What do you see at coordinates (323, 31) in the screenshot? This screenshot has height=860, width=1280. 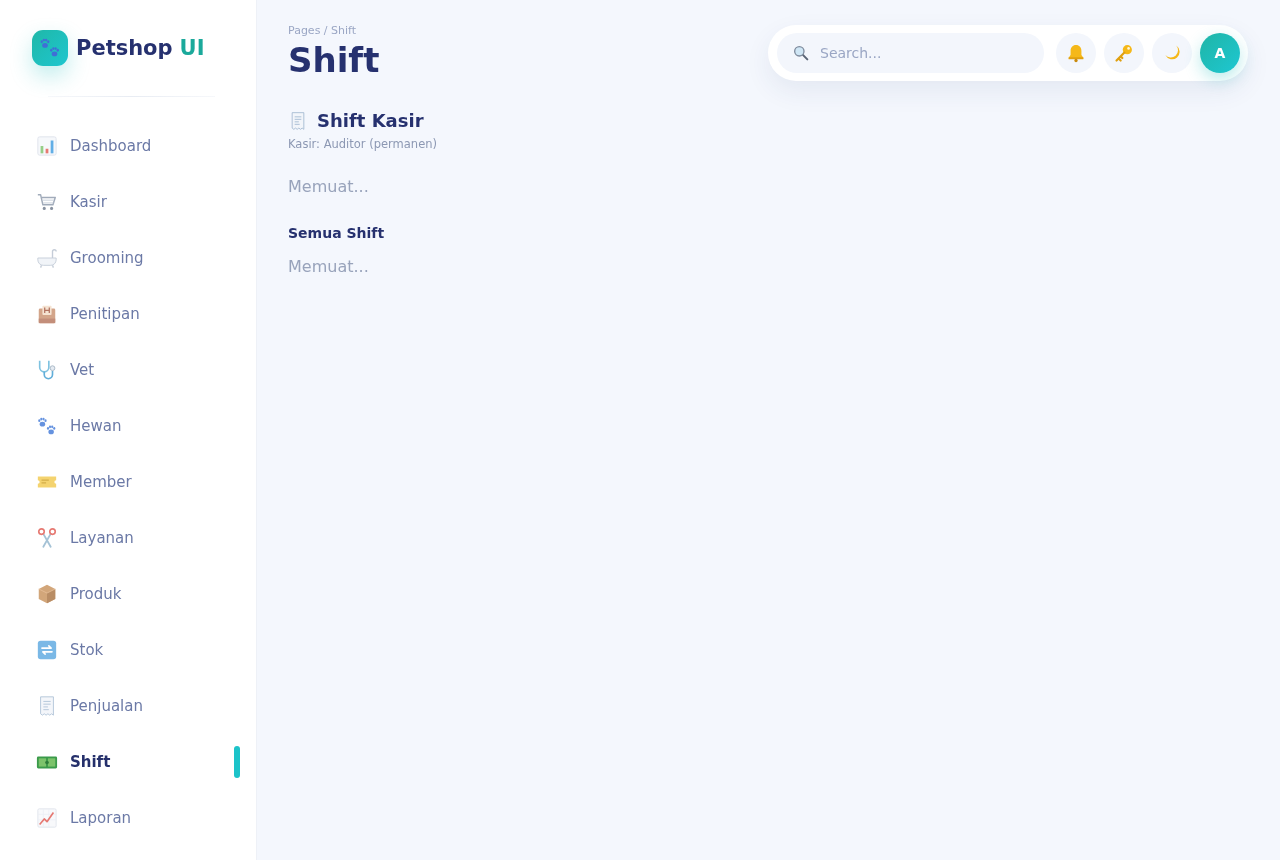 I see `breadcrumb: Pages / Shift` at bounding box center [323, 31].